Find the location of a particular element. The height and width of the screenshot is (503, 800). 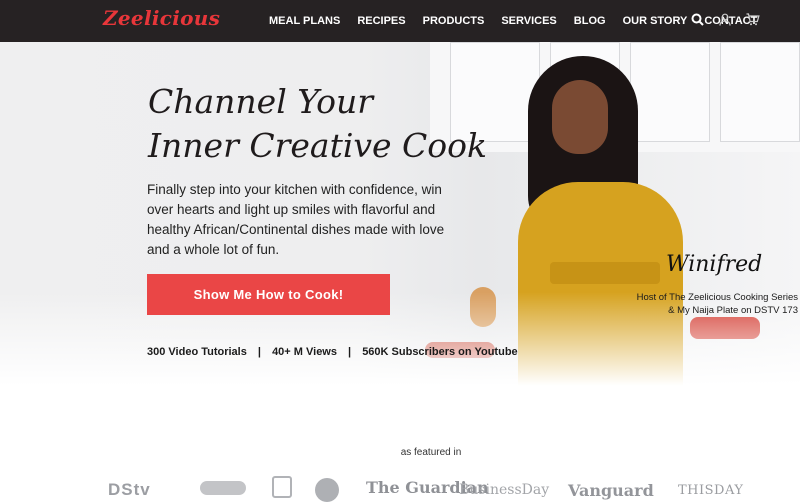

host-caption-line-1: Host of The Zeelicious Cooking Series is located at coordinates (717, 297).